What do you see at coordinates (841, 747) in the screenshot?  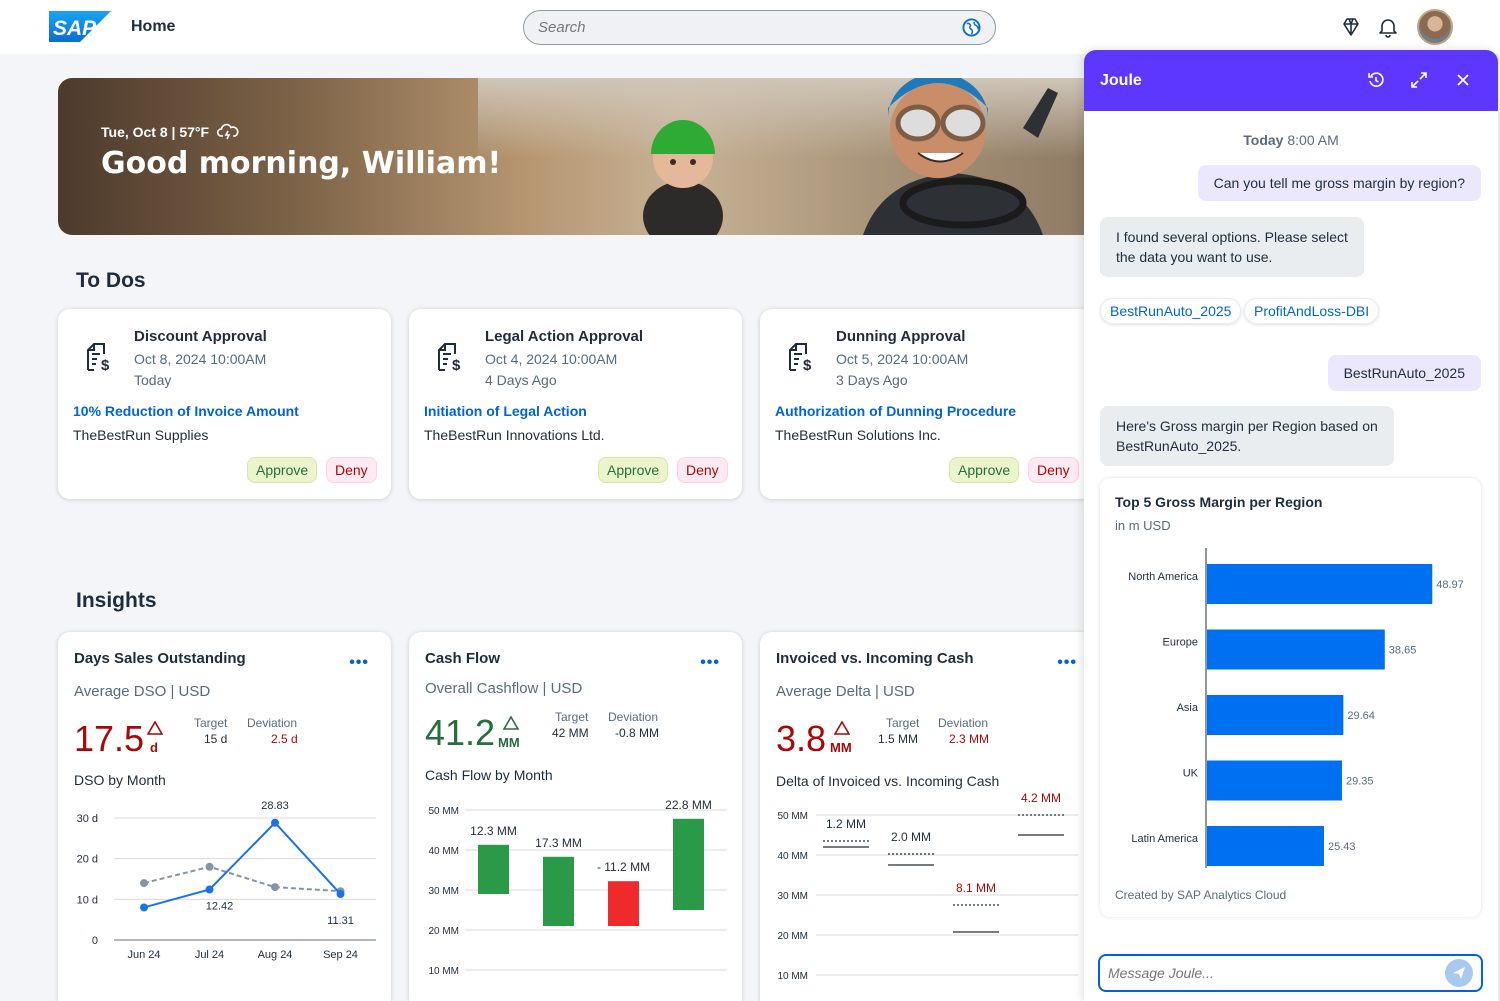 I see `kpi-unit: MM` at bounding box center [841, 747].